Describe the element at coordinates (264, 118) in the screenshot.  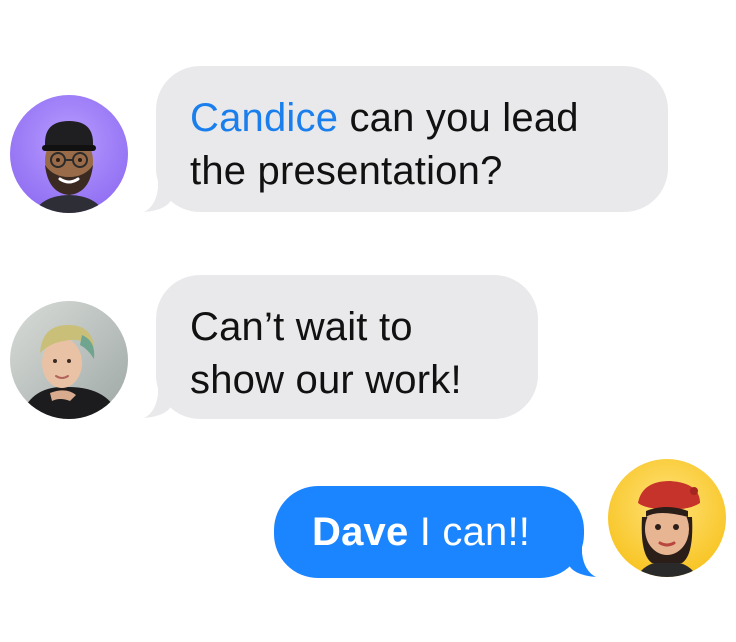
I see `mention-candice: Candice` at that location.